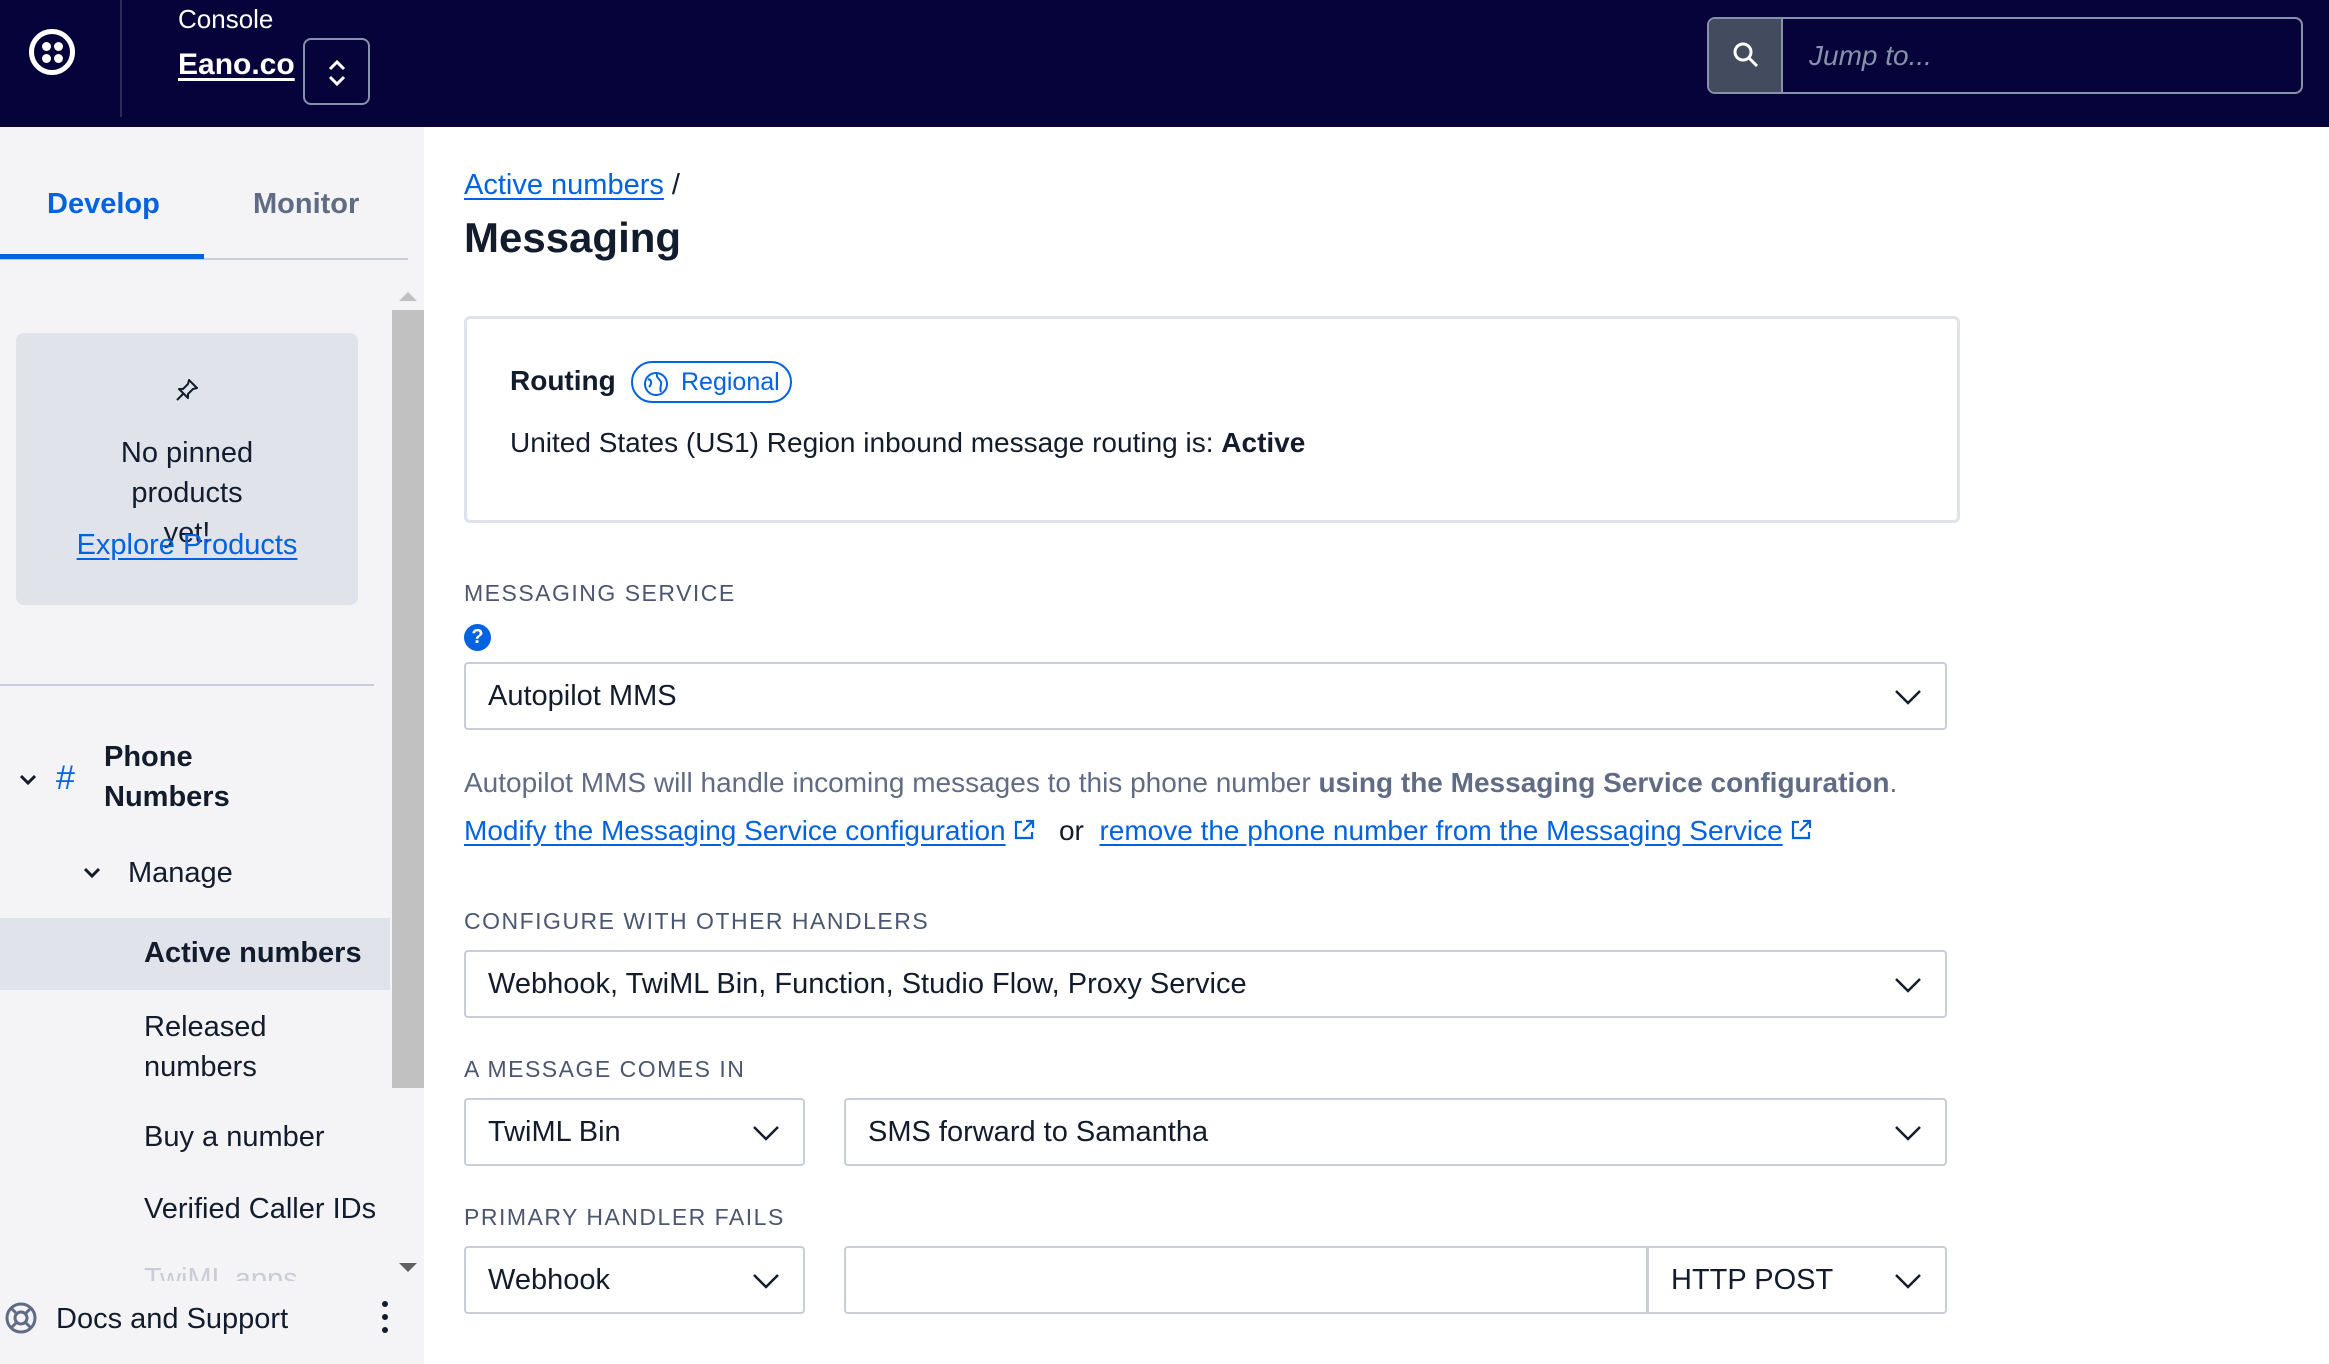 This screenshot has height=1364, width=2329. Describe the element at coordinates (253, 953) in the screenshot. I see `sidebar-item-active-numbers: Active numbers` at that location.